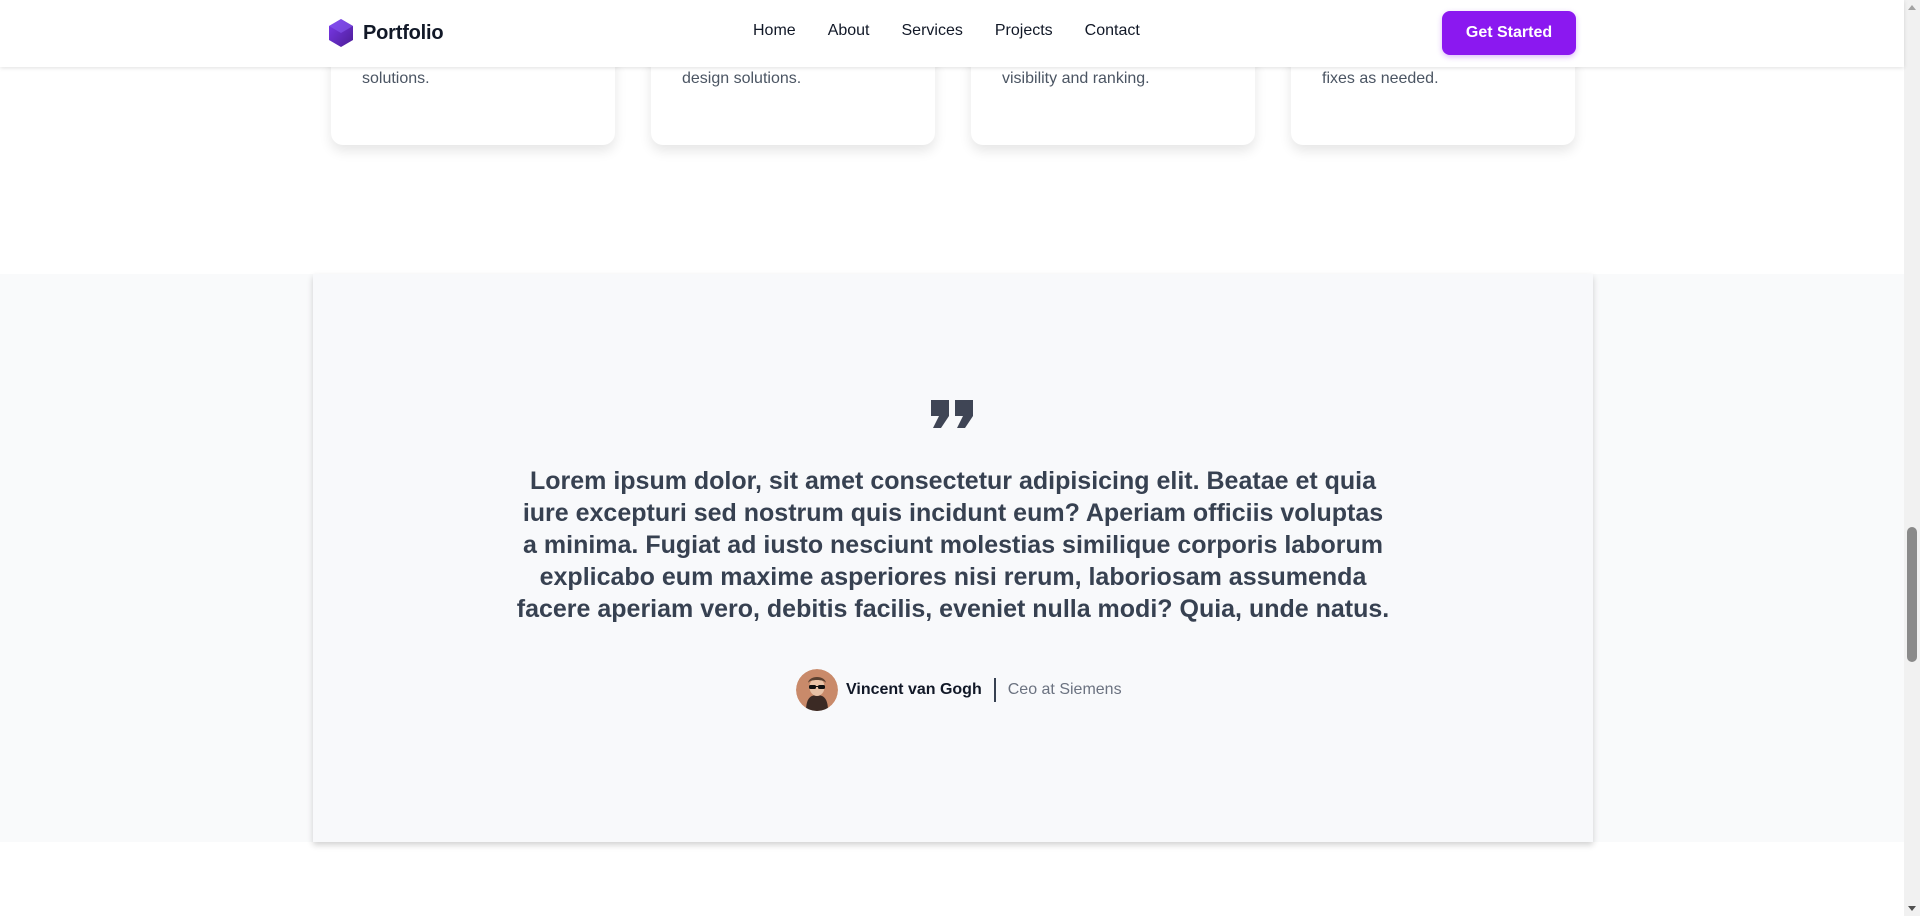 This screenshot has height=916, width=1920. I want to click on nav-item-contact: Contact, so click(1112, 31).